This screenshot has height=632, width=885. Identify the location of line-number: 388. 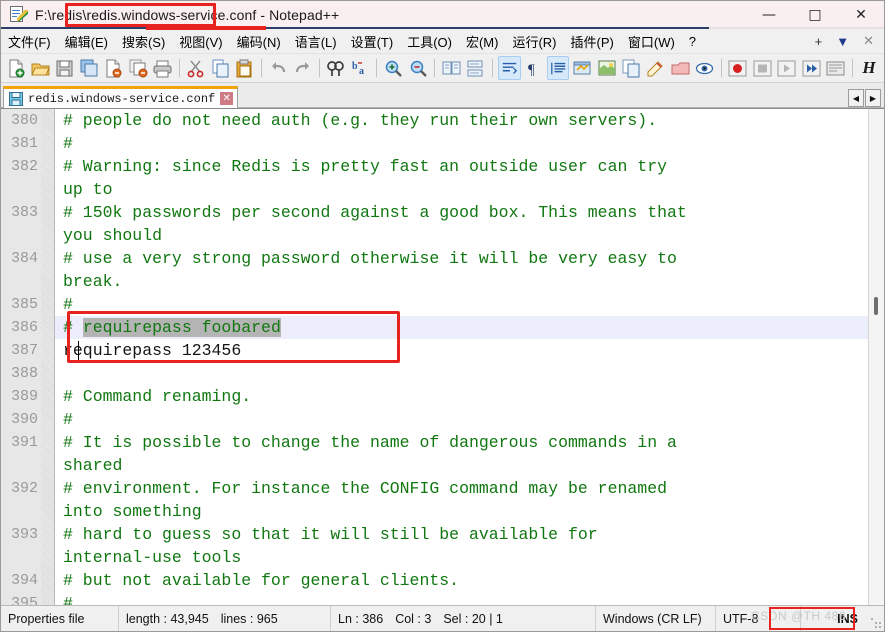
(24, 373).